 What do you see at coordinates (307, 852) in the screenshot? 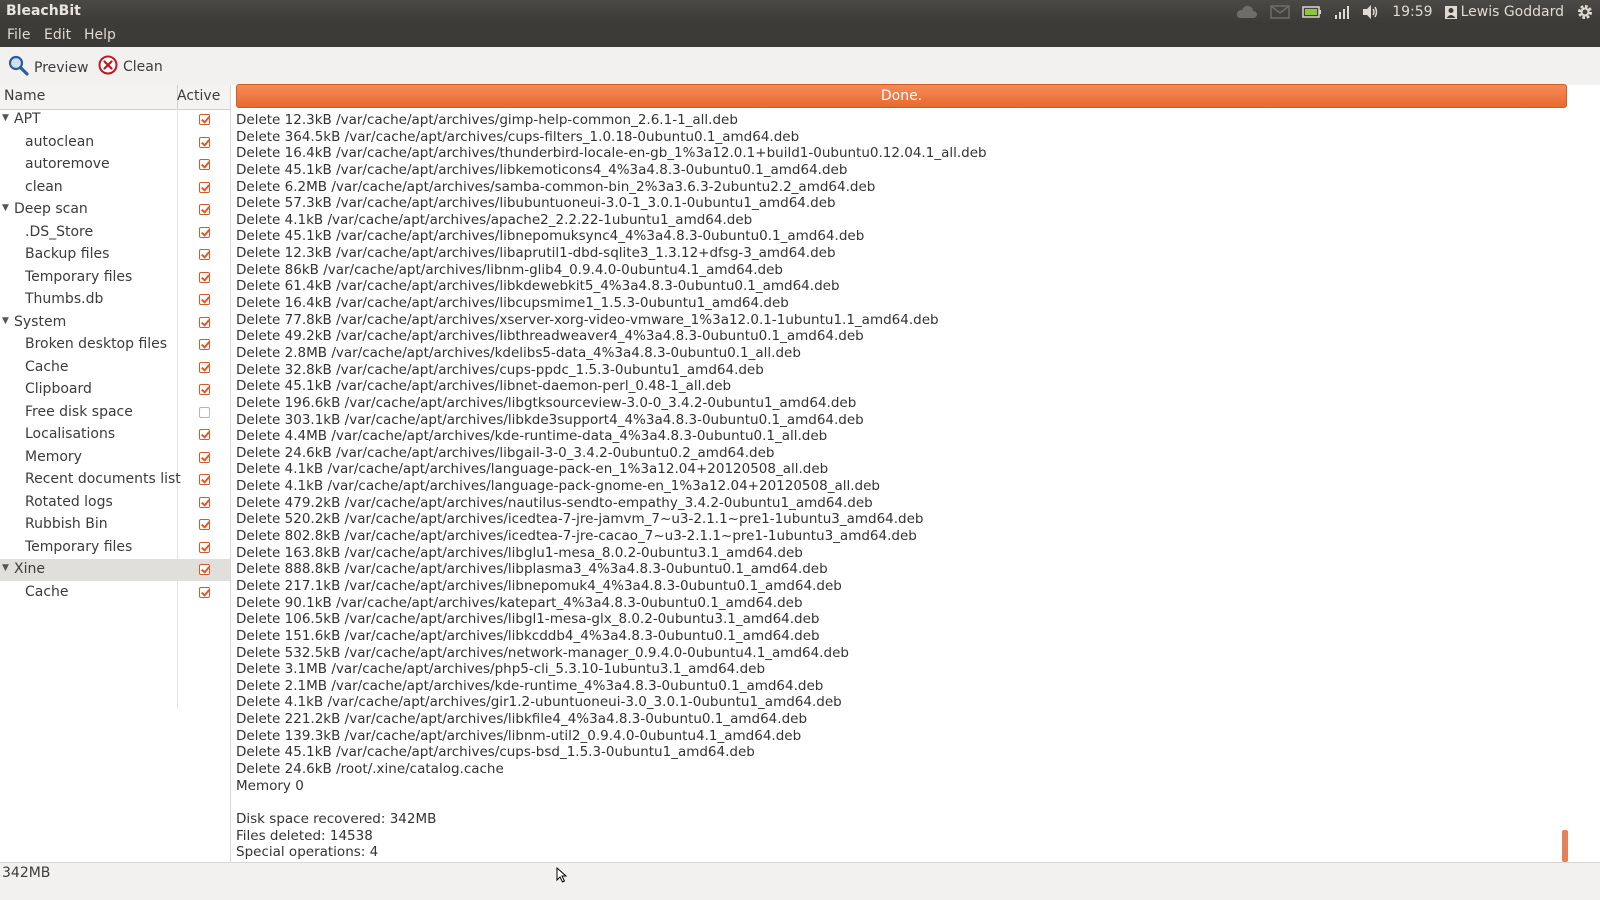
I see `log-line: Special operations: 4` at bounding box center [307, 852].